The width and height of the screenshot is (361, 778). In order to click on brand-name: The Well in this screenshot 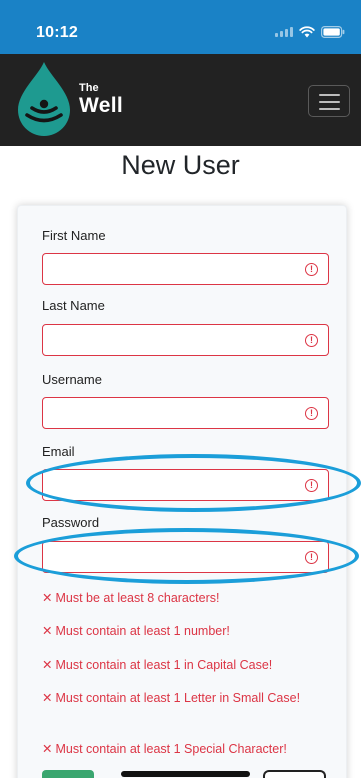, I will do `click(101, 99)`.